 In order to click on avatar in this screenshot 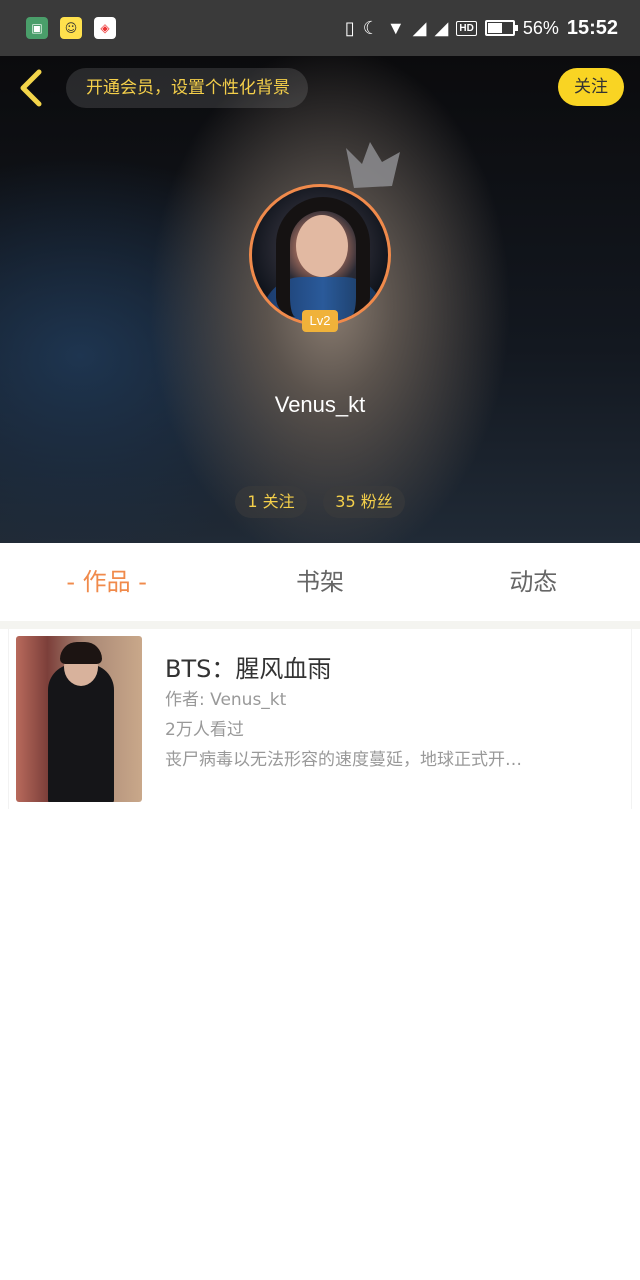, I will do `click(320, 255)`.